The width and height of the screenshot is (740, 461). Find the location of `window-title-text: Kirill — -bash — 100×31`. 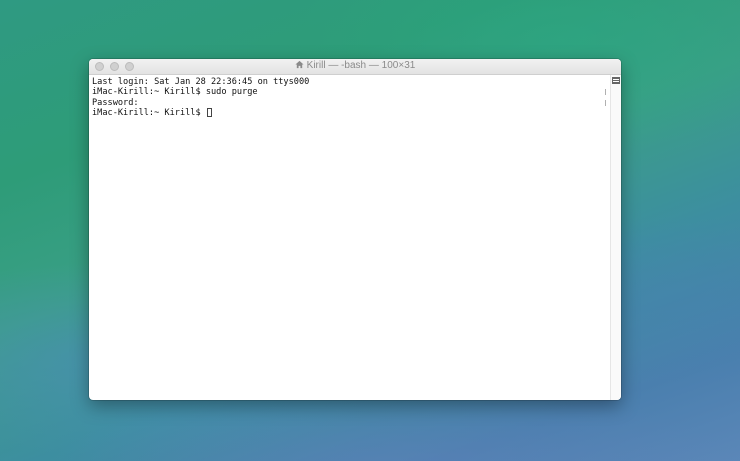

window-title-text: Kirill — -bash — 100×31 is located at coordinates (361, 65).